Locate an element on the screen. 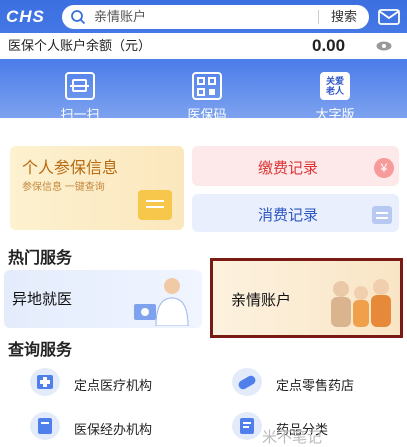 This screenshot has height=447, width=407. consumption-record-title: 消费记录 is located at coordinates (288, 215).